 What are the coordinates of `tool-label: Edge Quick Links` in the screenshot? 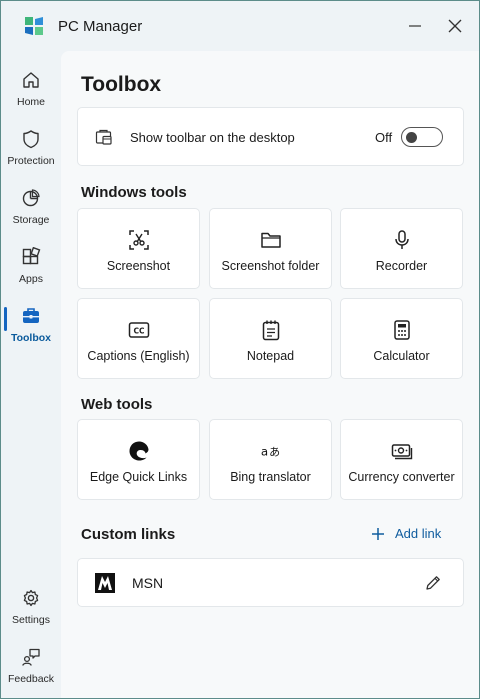 It's located at (138, 477).